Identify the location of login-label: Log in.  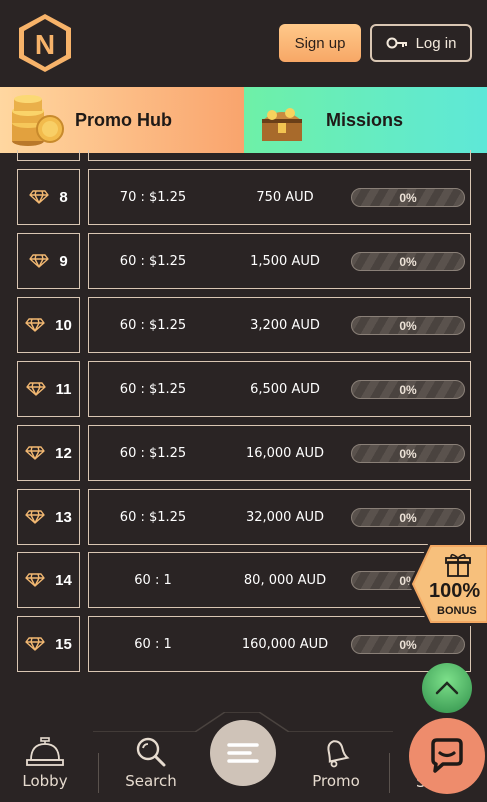
(436, 43).